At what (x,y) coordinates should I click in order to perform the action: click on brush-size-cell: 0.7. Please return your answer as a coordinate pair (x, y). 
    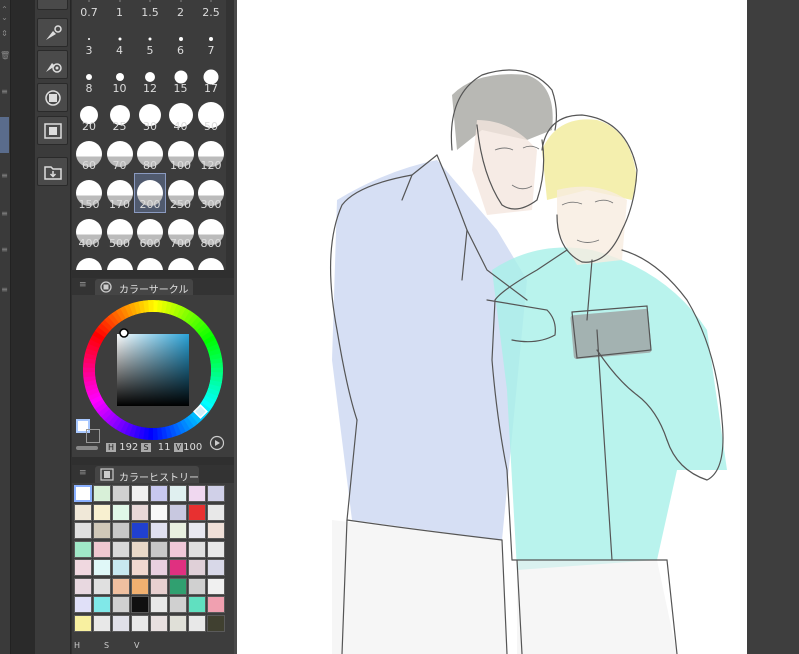
    Looking at the image, I should click on (89, 10).